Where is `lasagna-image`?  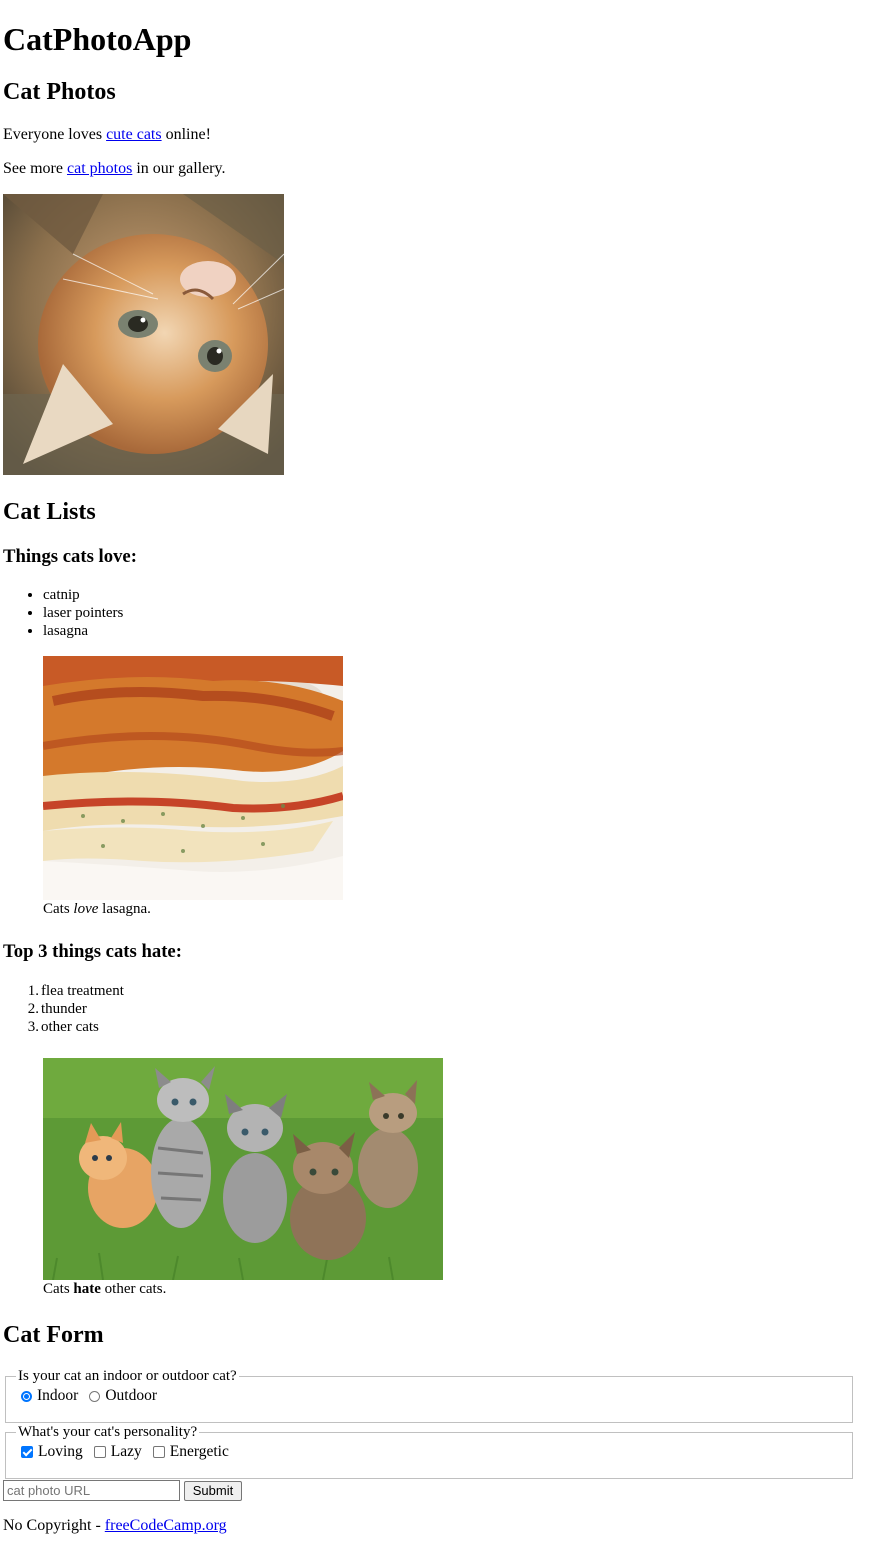
lasagna-image is located at coordinates (193, 778).